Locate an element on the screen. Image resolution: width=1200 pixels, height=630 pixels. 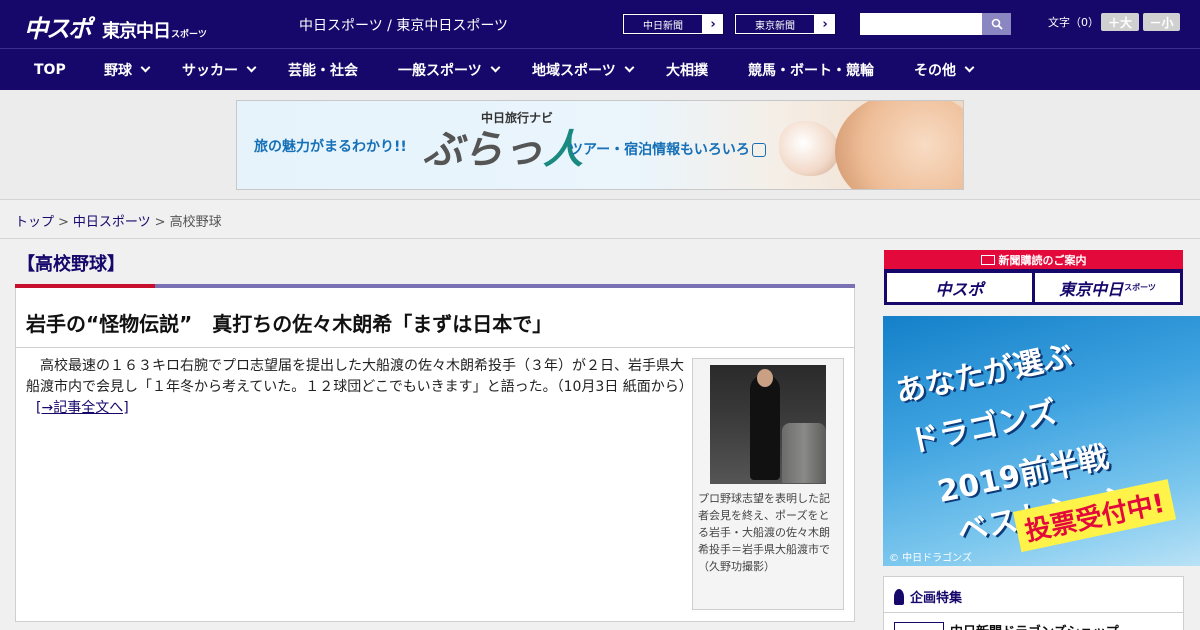
nav-label: 一般スポーツ is located at coordinates (440, 70).